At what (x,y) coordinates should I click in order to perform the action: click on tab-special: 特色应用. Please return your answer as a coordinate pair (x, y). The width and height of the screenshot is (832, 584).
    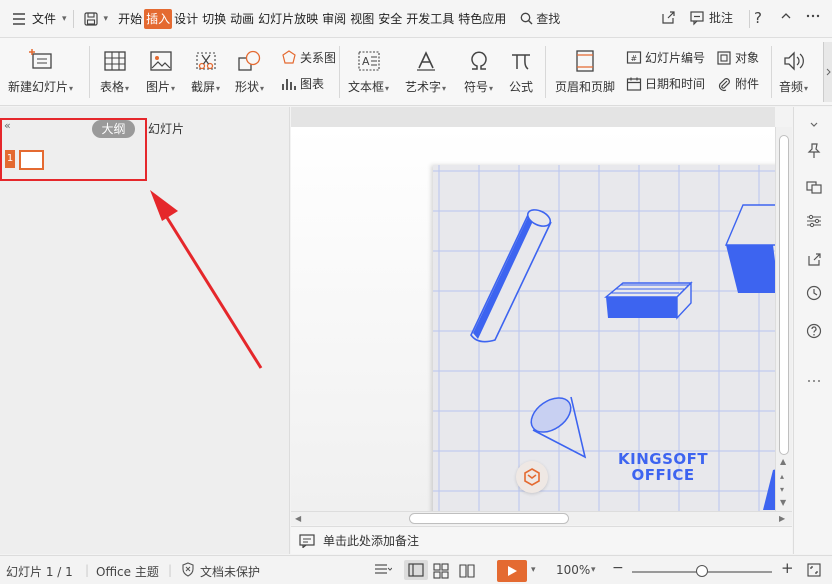
    Looking at the image, I should click on (482, 19).